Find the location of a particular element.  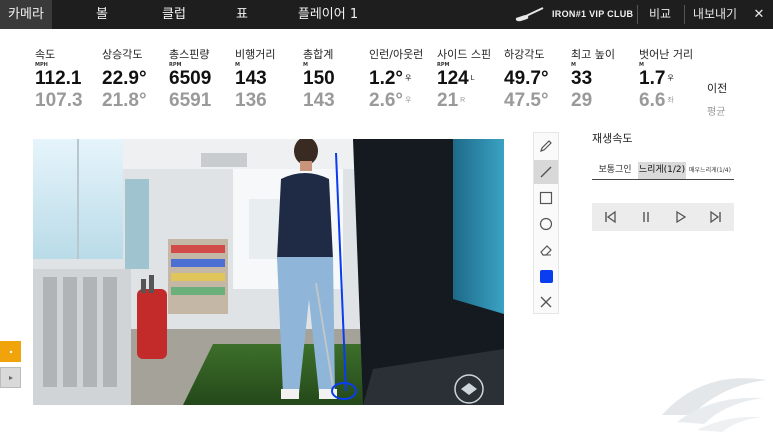

stat-label: 총합계 is located at coordinates (318, 54).